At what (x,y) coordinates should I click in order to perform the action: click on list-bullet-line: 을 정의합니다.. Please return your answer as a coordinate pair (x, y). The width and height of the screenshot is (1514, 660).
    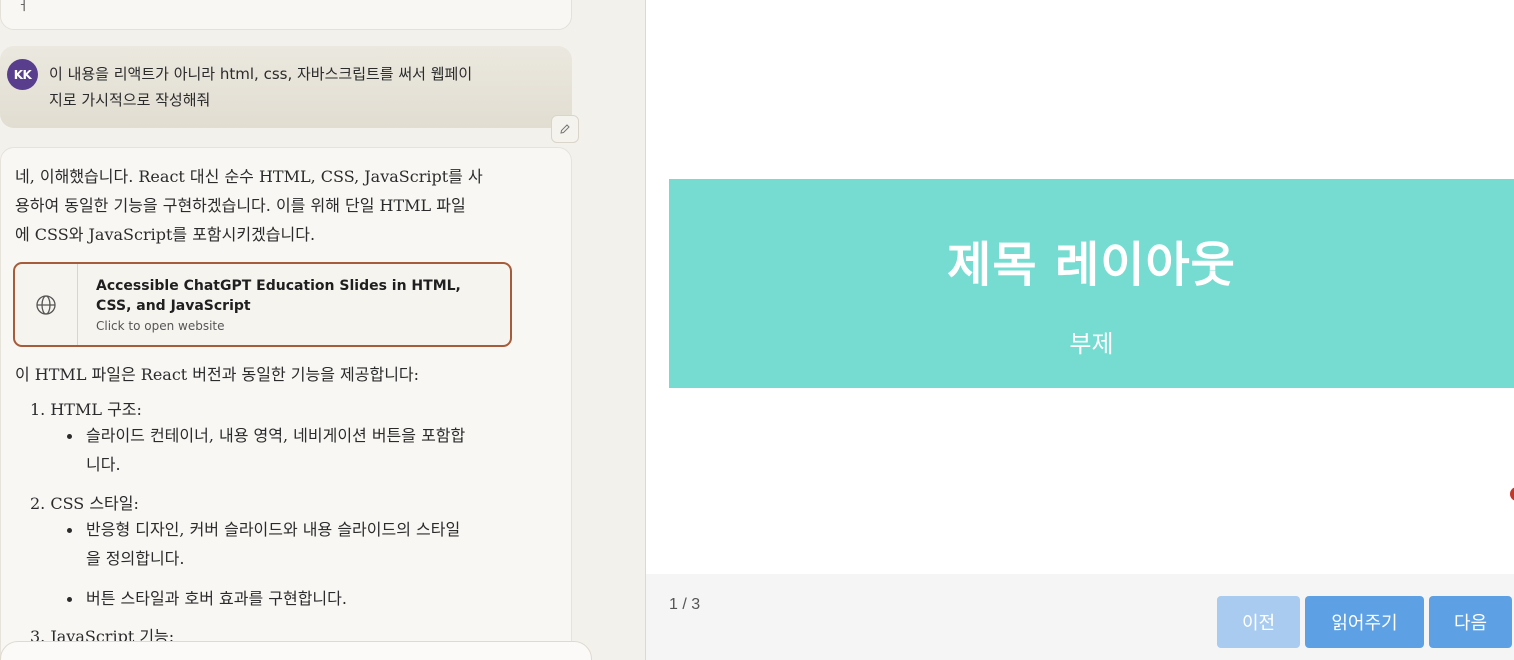
    Looking at the image, I should click on (135, 558).